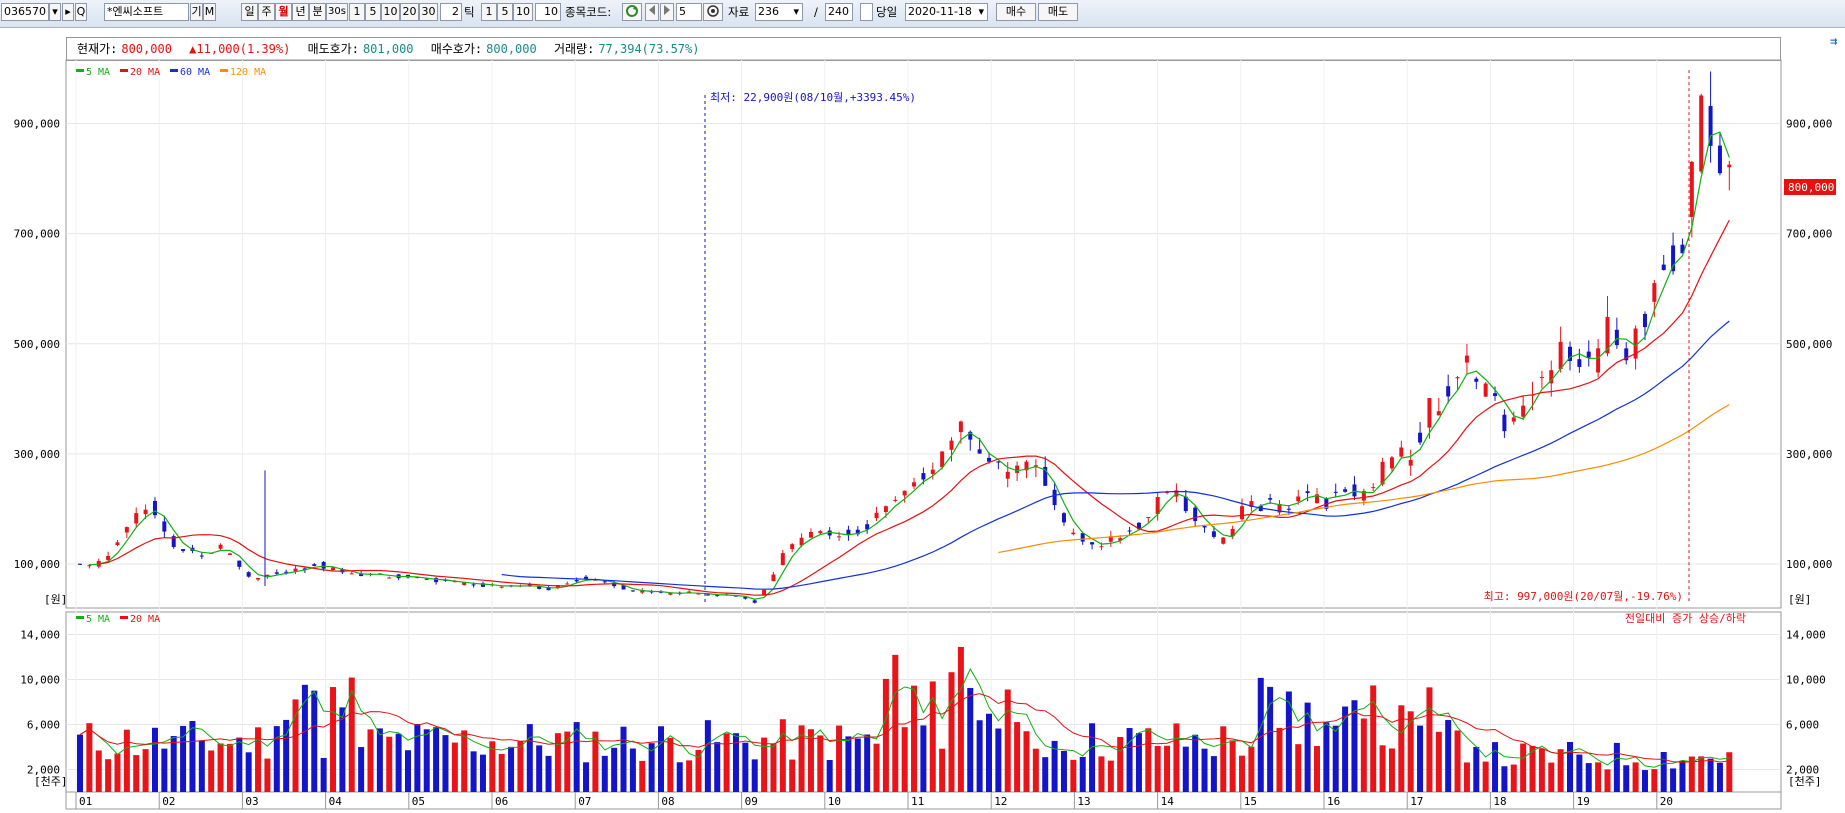 This screenshot has height=813, width=1845. Describe the element at coordinates (1809, 234) in the screenshot. I see `y-tick-label-right: 700,000` at that location.